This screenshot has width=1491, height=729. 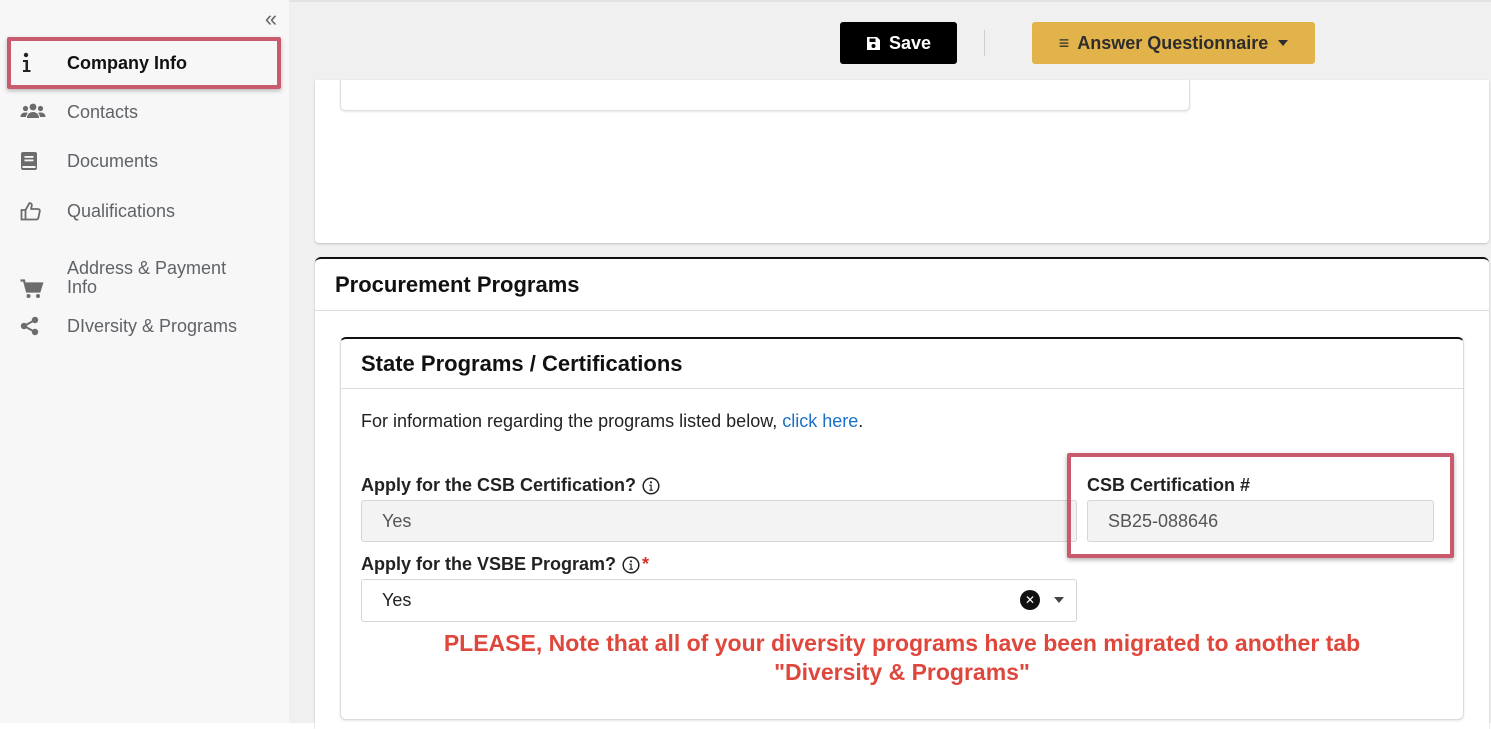 I want to click on sidebar-item-label: DIversity & Programs, so click(x=152, y=325).